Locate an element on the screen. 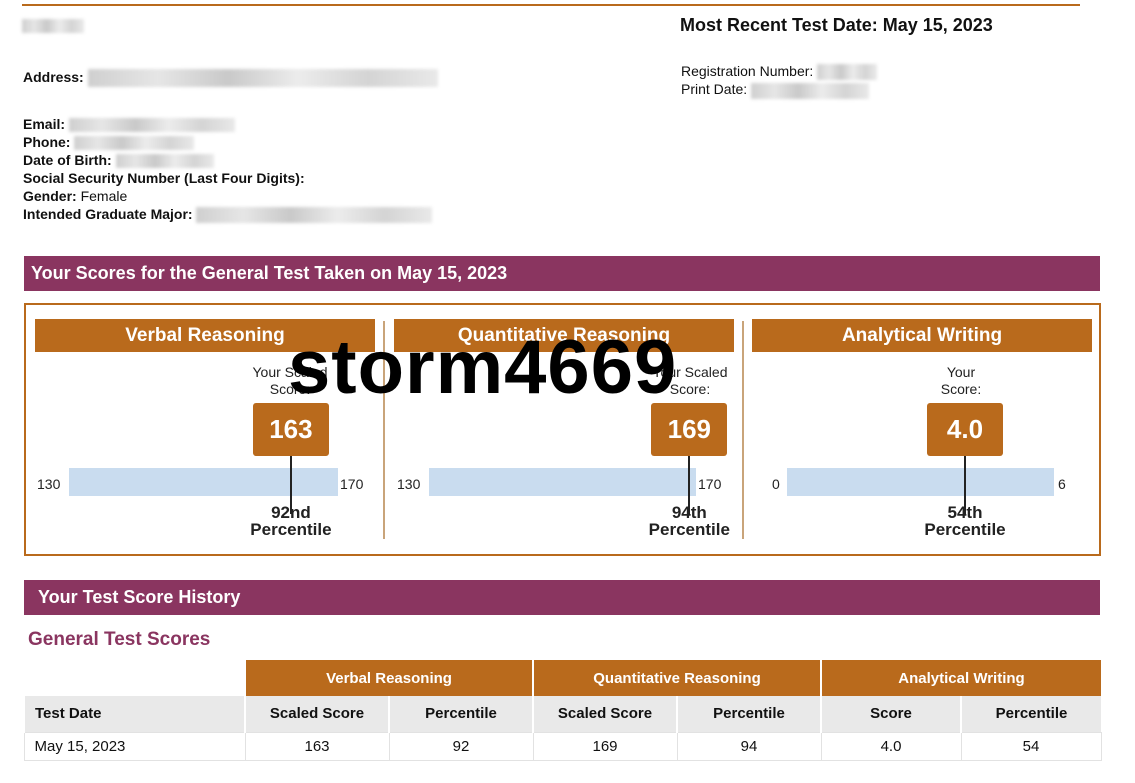 The width and height of the screenshot is (1135, 783). table-cell: 163 is located at coordinates (317, 746).